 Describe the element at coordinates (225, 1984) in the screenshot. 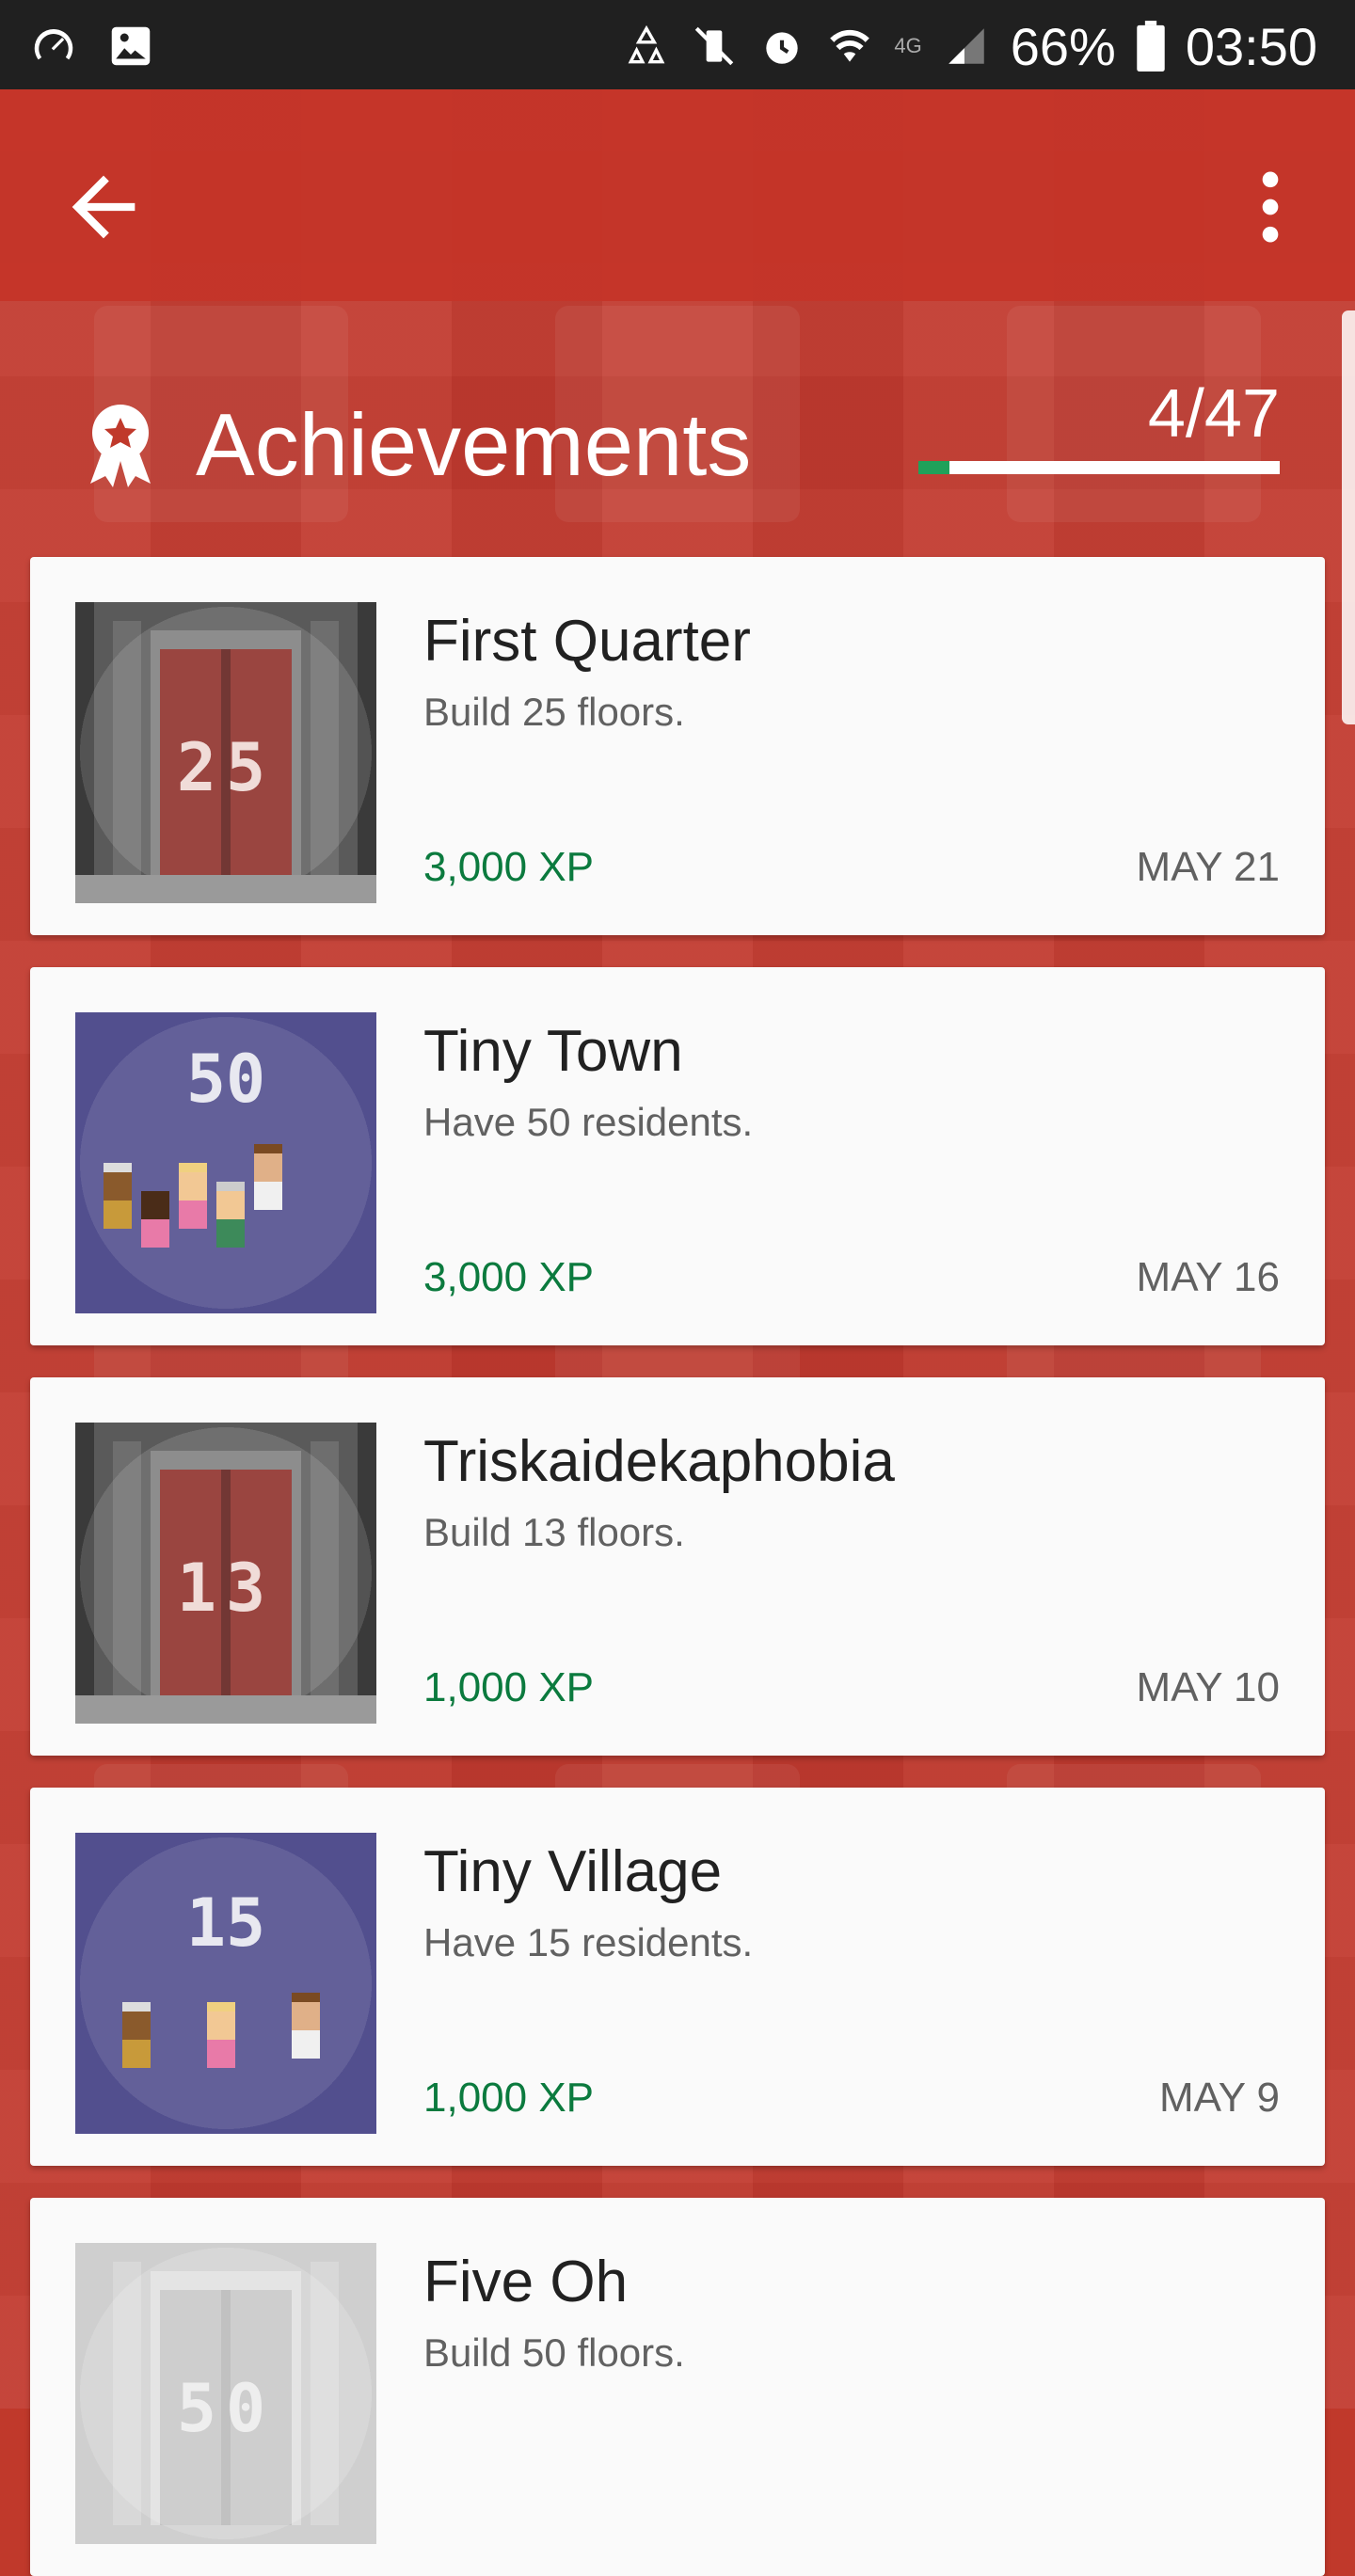

I see `residents-15-badge-icon: 15` at that location.